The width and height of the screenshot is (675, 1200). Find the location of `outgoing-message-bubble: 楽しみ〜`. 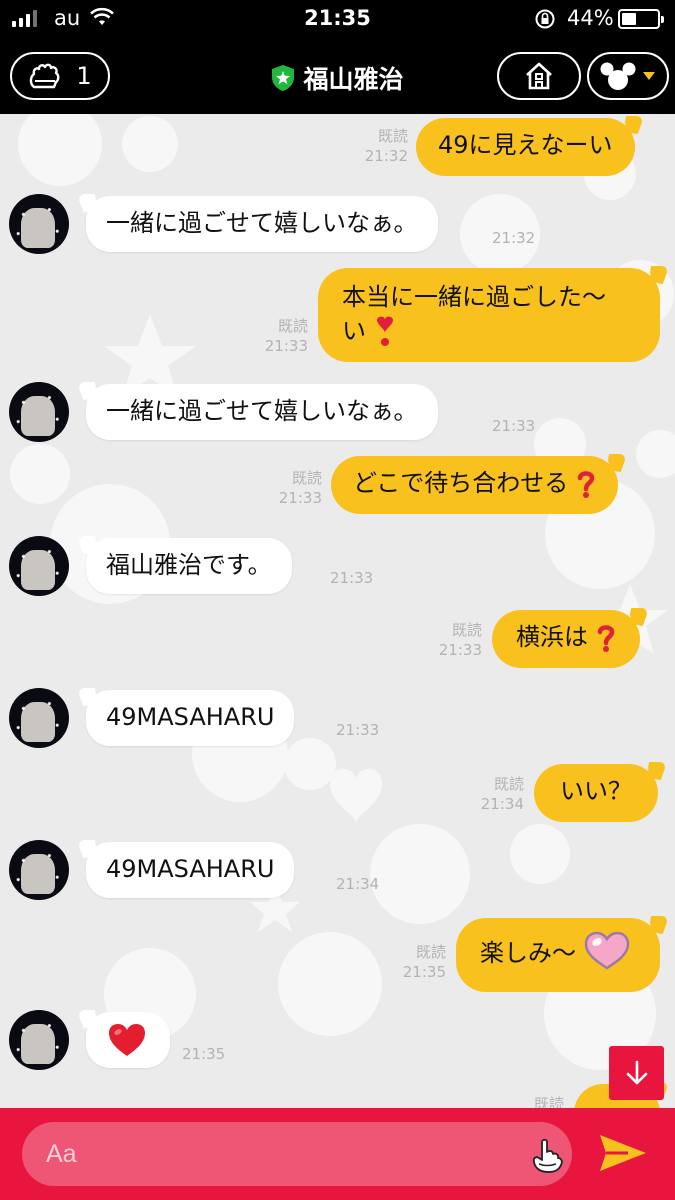

outgoing-message-bubble: 楽しみ〜 is located at coordinates (558, 955).